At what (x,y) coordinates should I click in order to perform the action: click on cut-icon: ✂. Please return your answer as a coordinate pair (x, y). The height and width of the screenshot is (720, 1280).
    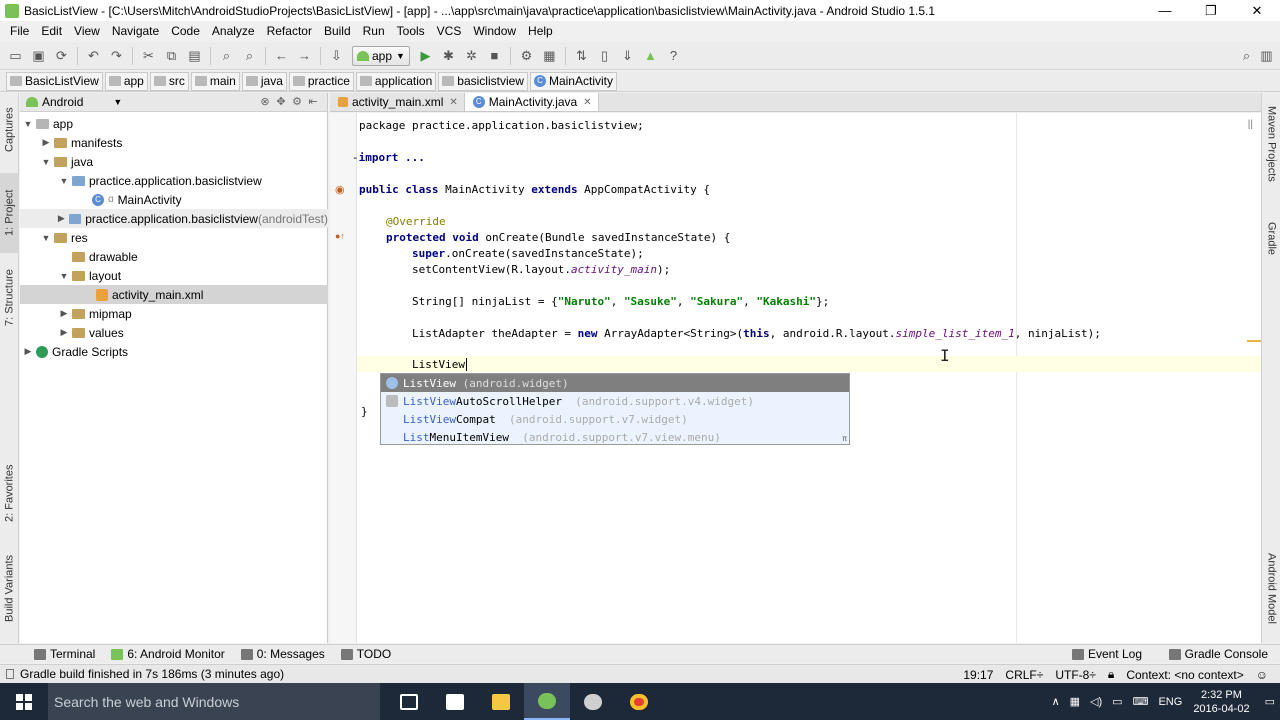
    Looking at the image, I should click on (148, 55).